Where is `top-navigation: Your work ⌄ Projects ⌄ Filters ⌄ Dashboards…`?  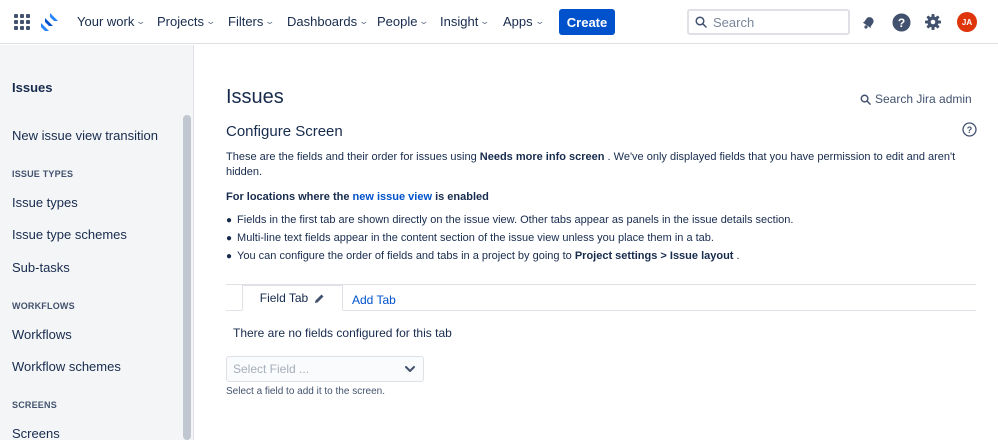
top-navigation: Your work ⌄ Projects ⌄ Filters ⌄ Dashboards… is located at coordinates (499, 22).